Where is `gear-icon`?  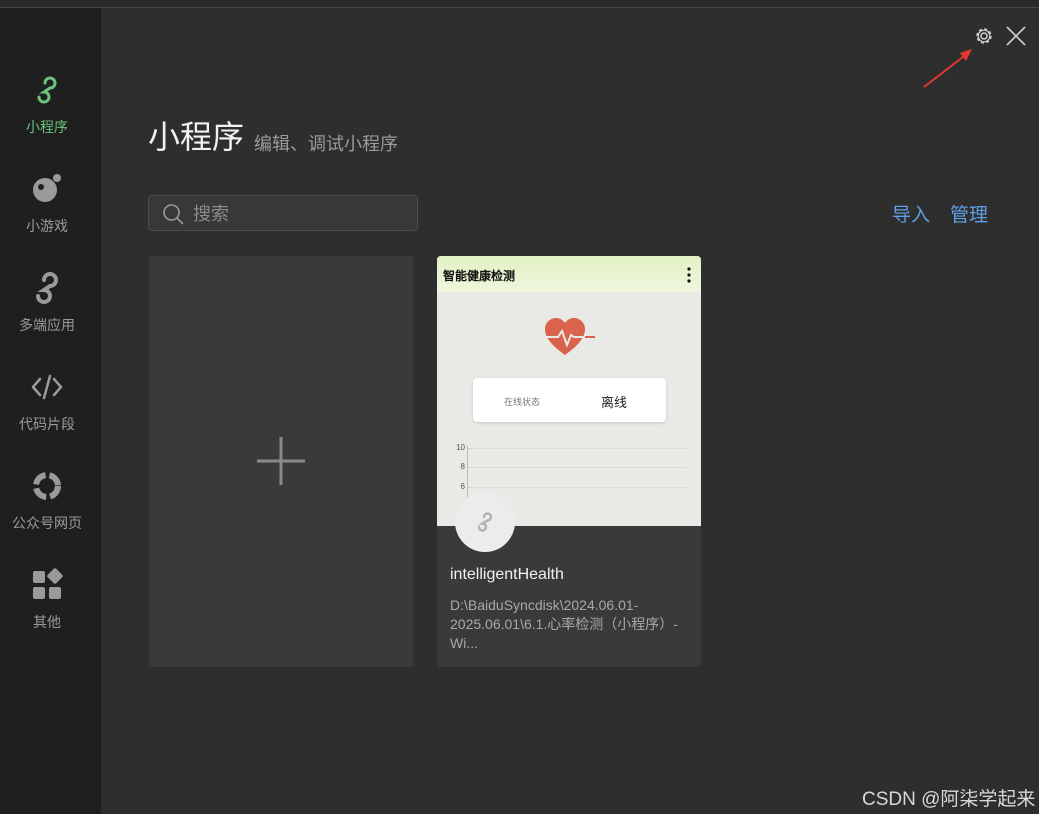 gear-icon is located at coordinates (984, 36).